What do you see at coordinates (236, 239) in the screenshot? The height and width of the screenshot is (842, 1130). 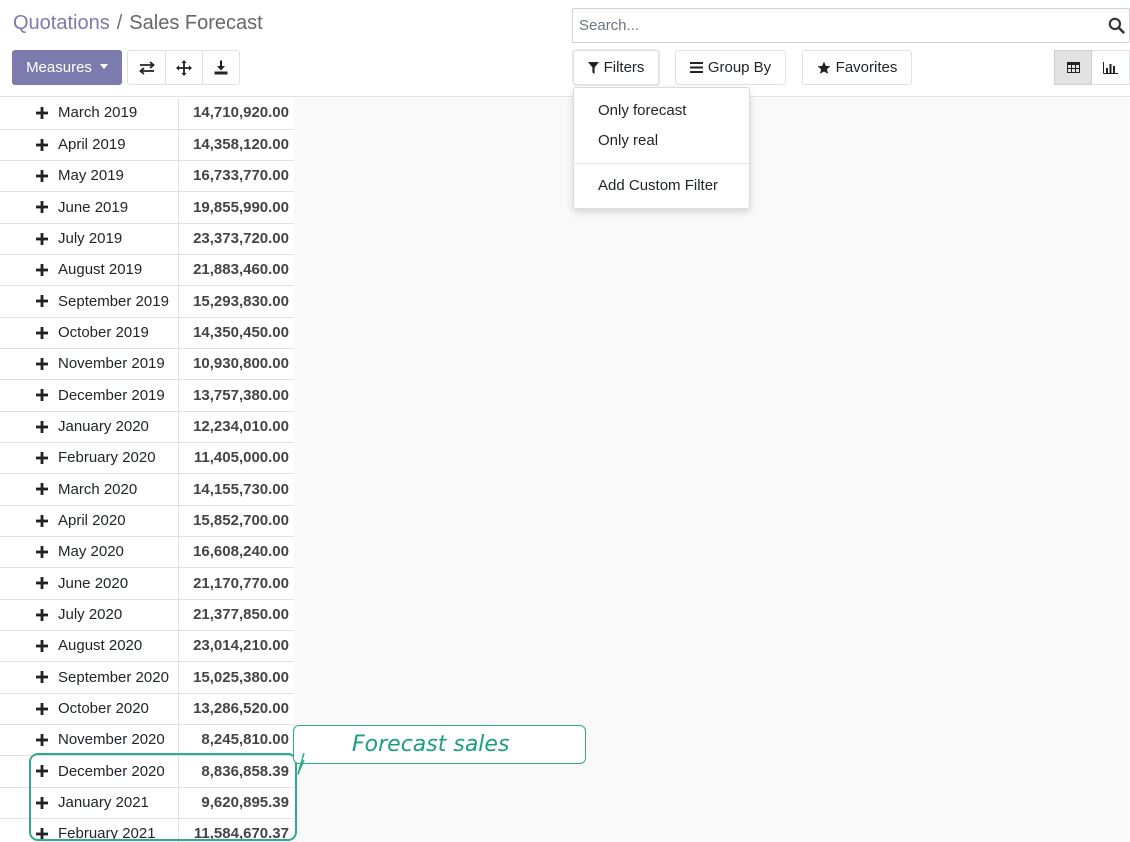 I see `pivot-cell-value: 23,373,720.00` at bounding box center [236, 239].